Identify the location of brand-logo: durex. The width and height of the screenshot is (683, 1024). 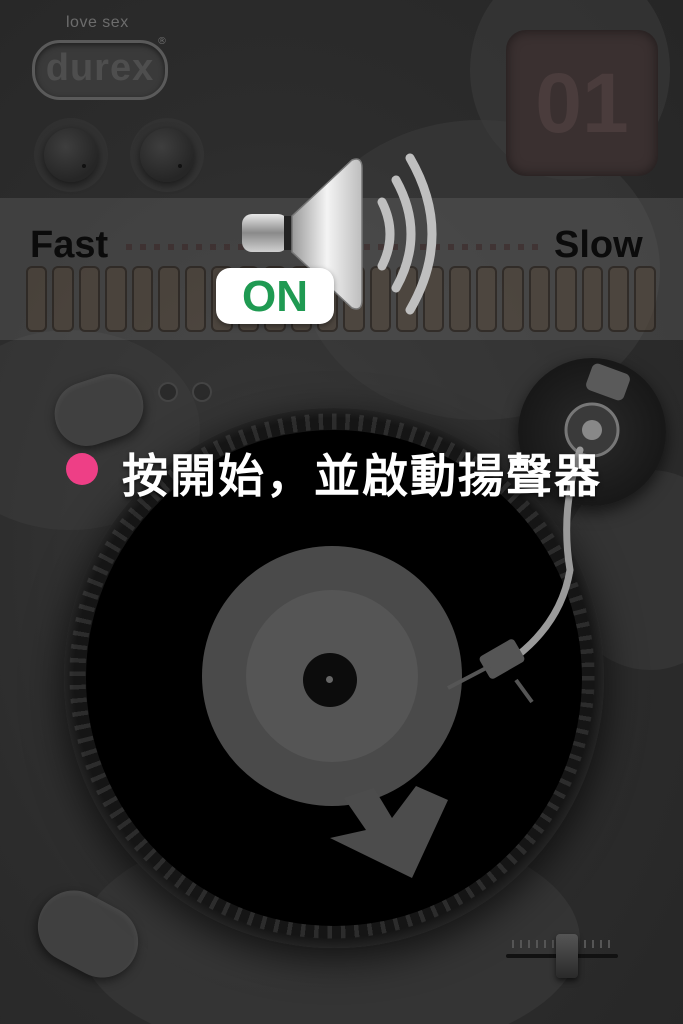
(100, 70).